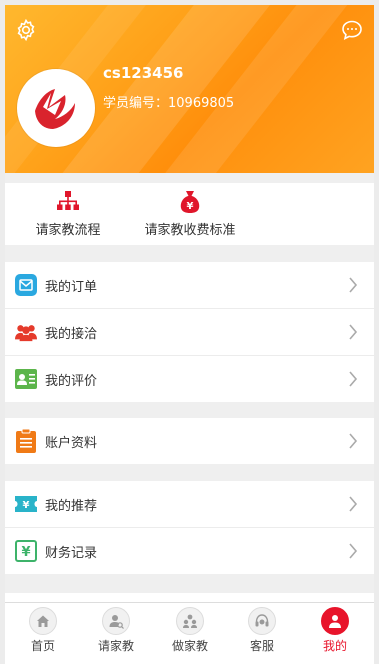 The image size is (379, 664). What do you see at coordinates (262, 620) in the screenshot?
I see `headset-icon` at bounding box center [262, 620].